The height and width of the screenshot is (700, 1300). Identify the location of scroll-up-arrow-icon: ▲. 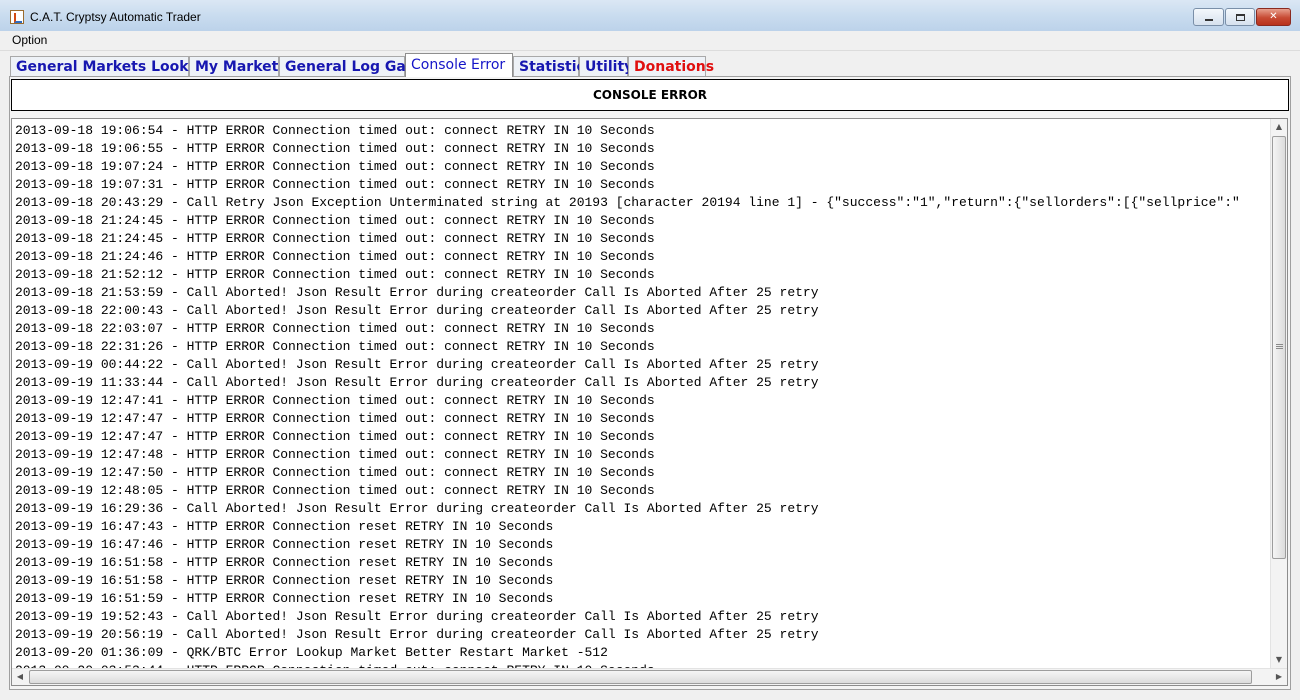
(1279, 126).